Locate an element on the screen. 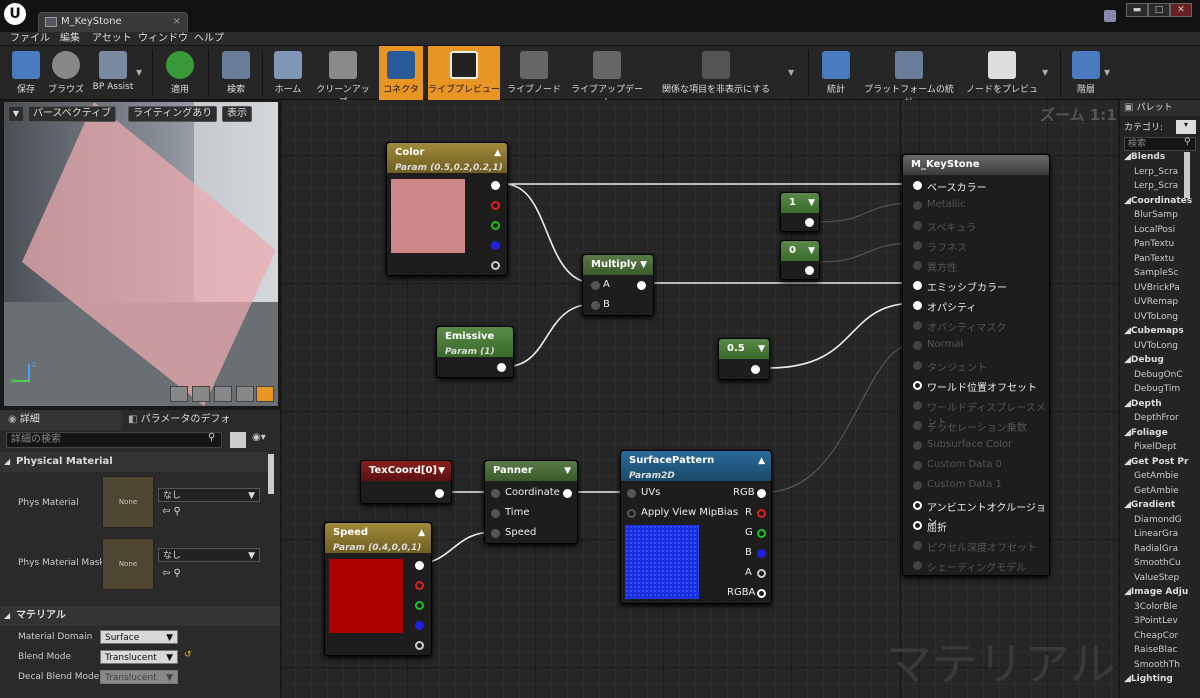  palette-item: ValueStep is located at coordinates (1156, 578).